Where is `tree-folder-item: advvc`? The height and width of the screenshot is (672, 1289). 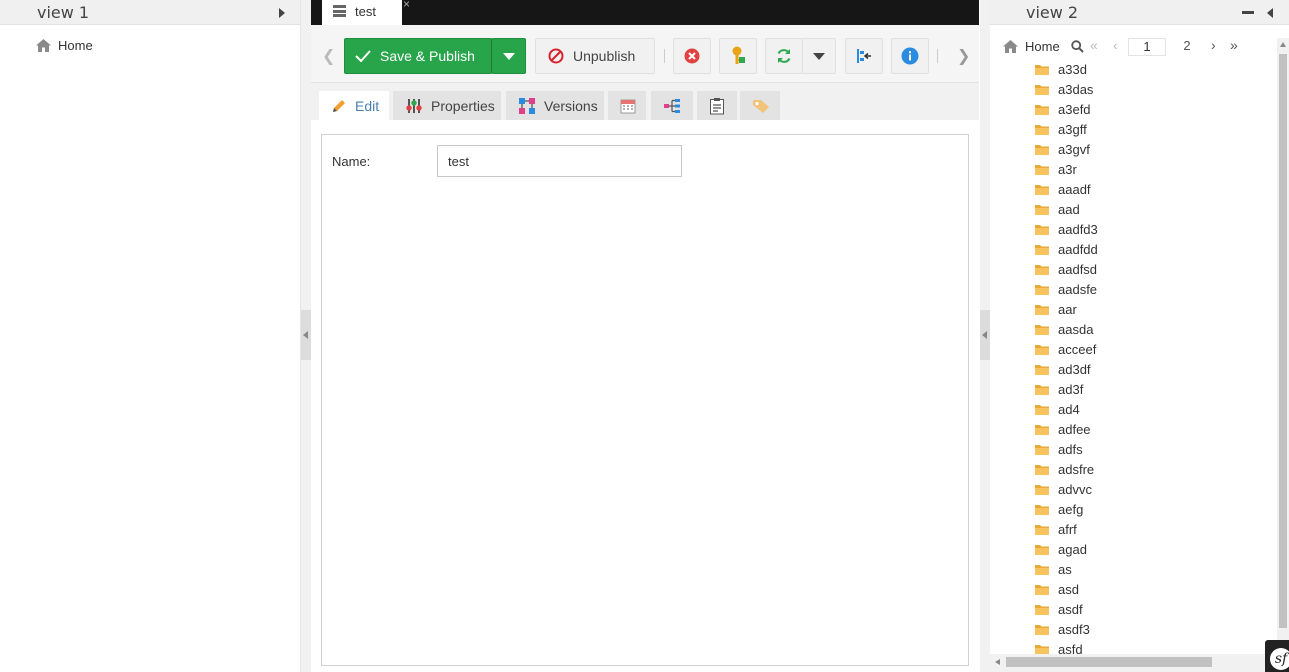 tree-folder-item: advvc is located at coordinates (1066, 489).